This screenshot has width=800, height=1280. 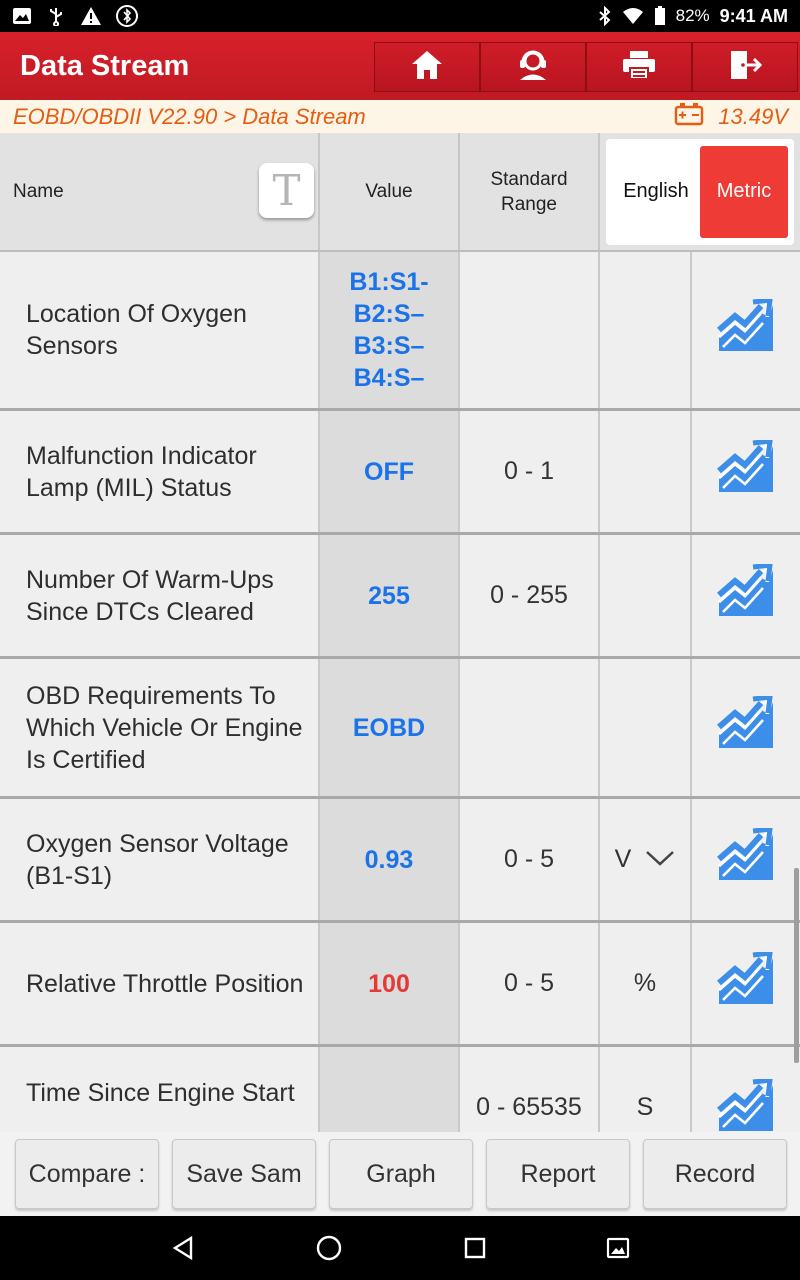 I want to click on back-button, so click(x=183, y=1248).